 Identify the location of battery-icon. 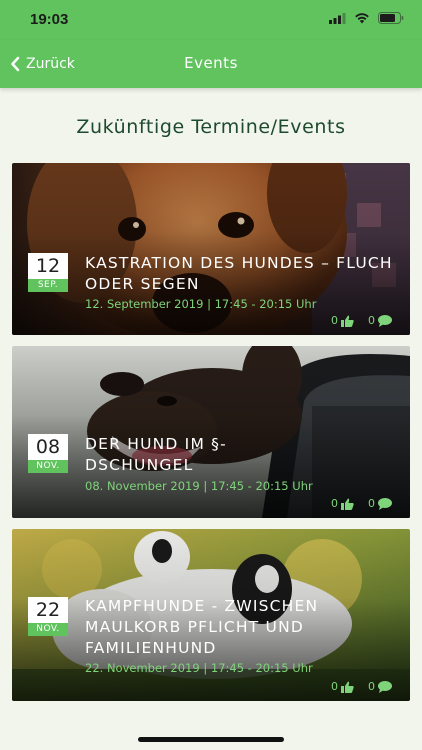
(391, 18).